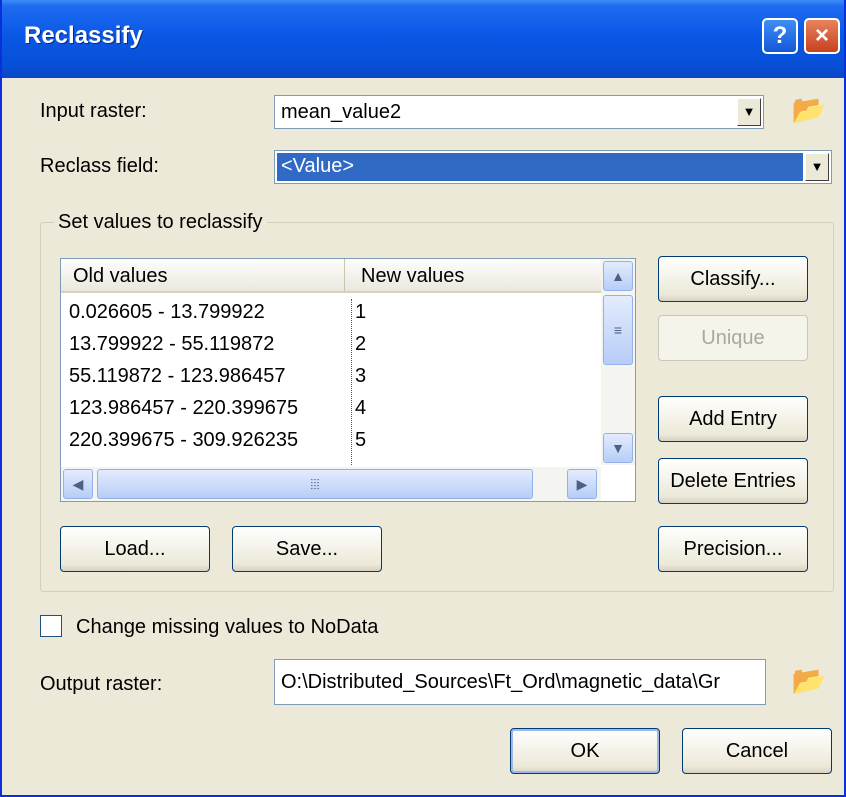  Describe the element at coordinates (473, 276) in the screenshot. I see `column-header-new-values: New values` at that location.